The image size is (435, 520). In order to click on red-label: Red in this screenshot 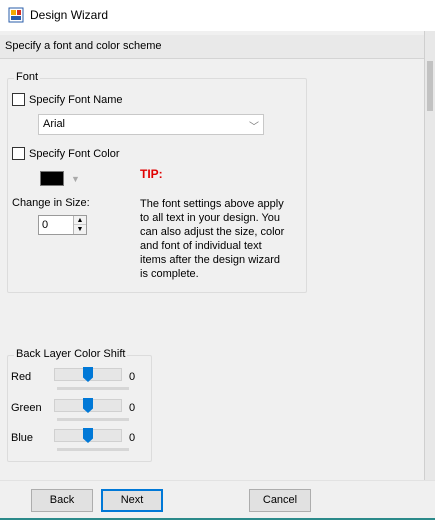, I will do `click(21, 377)`.